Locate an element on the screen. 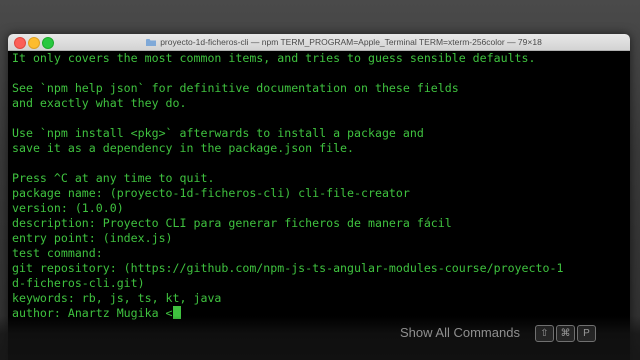 The height and width of the screenshot is (360, 640). folder-icon is located at coordinates (151, 42).